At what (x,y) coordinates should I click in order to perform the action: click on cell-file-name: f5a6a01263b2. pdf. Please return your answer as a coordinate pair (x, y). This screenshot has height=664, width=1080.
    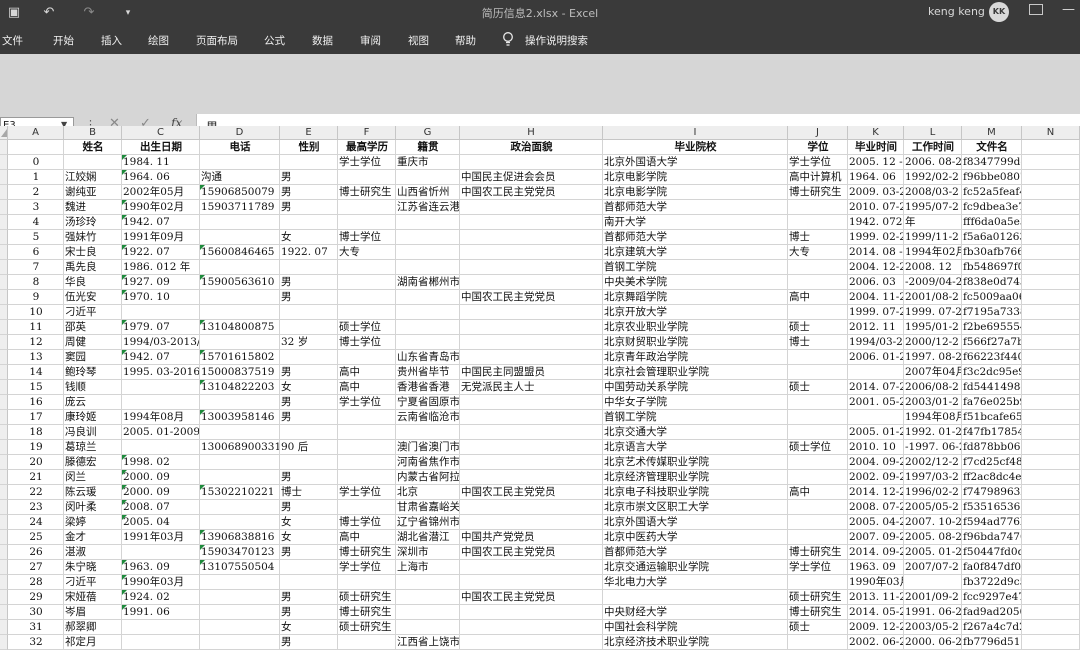
    Looking at the image, I should click on (992, 237).